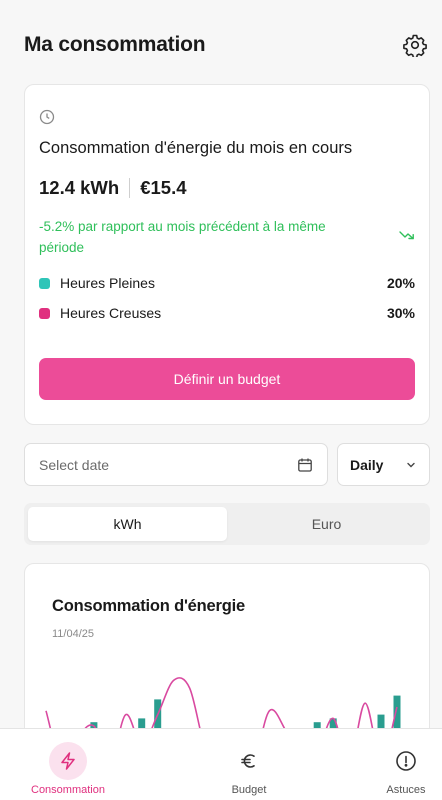 This screenshot has width=442, height=800. I want to click on unit-toggle: kWh Euro, so click(227, 524).